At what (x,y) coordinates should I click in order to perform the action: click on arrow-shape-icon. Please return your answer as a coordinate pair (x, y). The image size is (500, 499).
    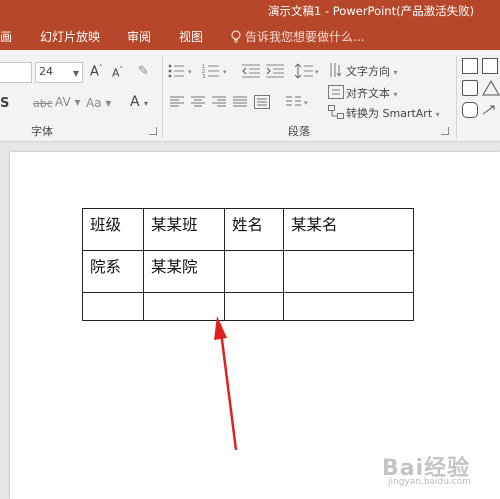
    Looking at the image, I should click on (491, 110).